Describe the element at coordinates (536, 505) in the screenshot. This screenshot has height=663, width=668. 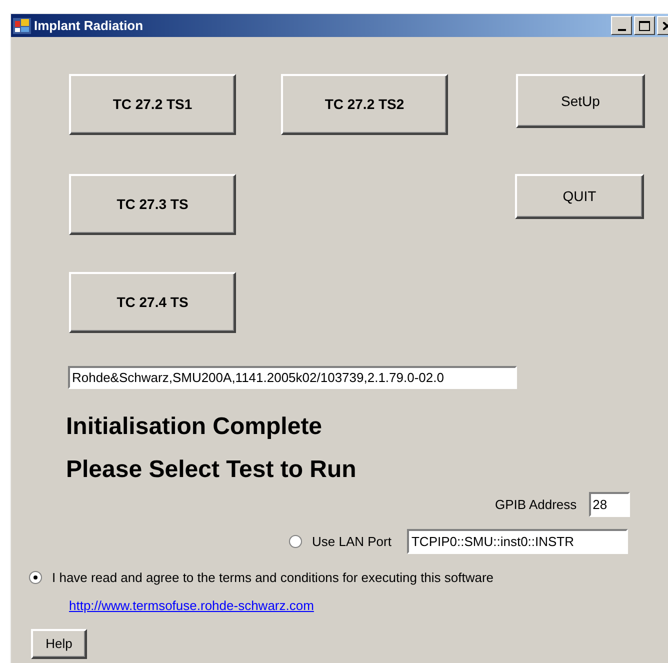
I see `gpib-label: GPIB Address` at that location.